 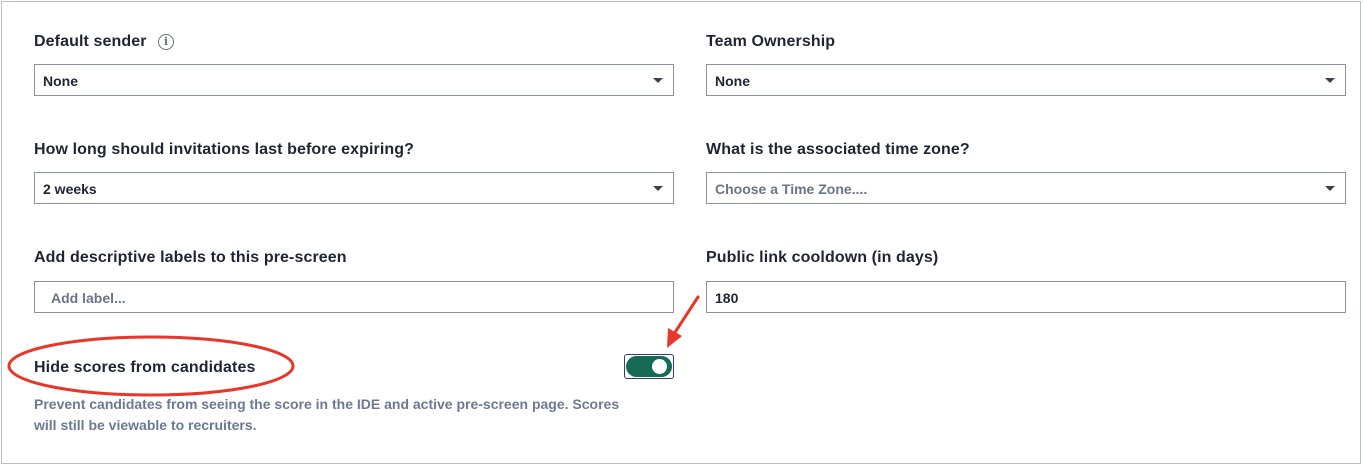 What do you see at coordinates (659, 366) in the screenshot?
I see `toggle-knob` at bounding box center [659, 366].